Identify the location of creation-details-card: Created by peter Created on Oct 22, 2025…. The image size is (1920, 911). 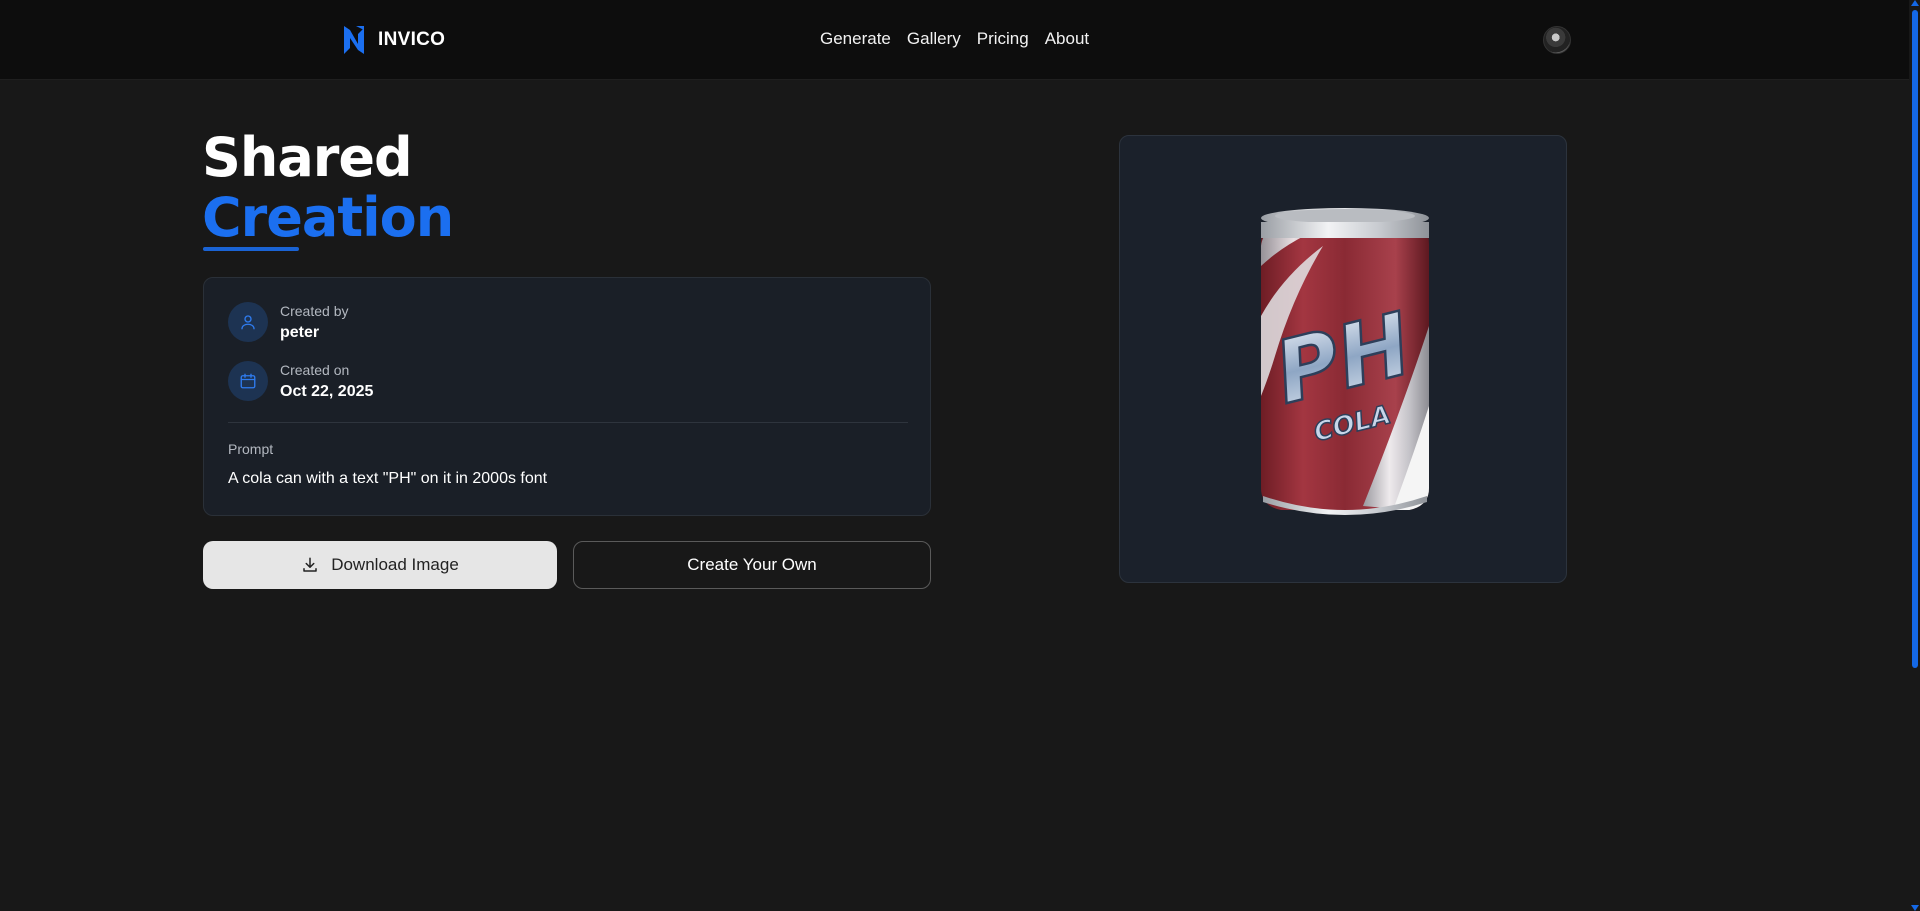
(567, 396).